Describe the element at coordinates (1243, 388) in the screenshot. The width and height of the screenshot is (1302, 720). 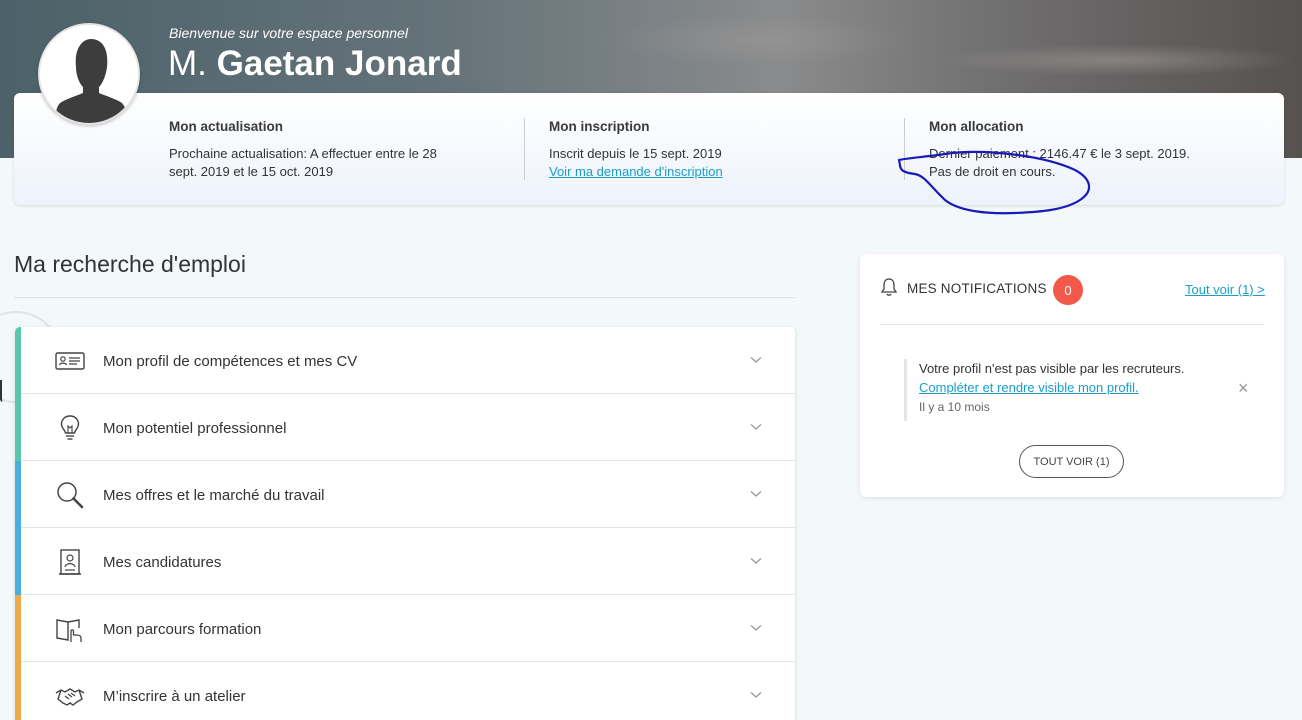
I see `close-icon: ×` at that location.